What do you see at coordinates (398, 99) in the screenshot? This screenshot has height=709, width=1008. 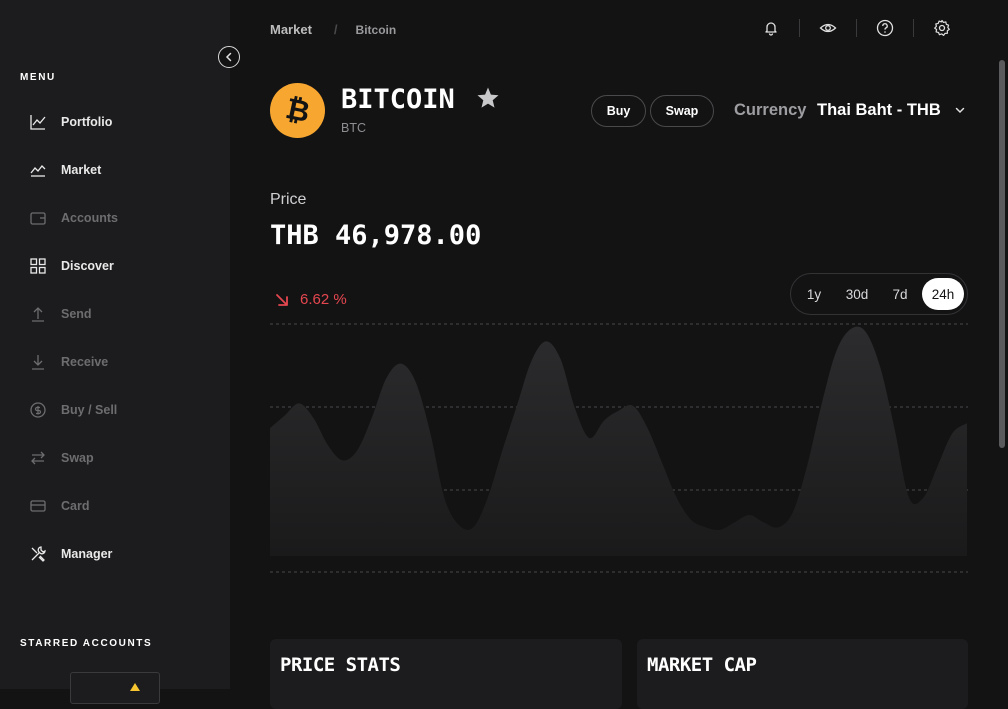 I see `coin-name: BITCOIN` at bounding box center [398, 99].